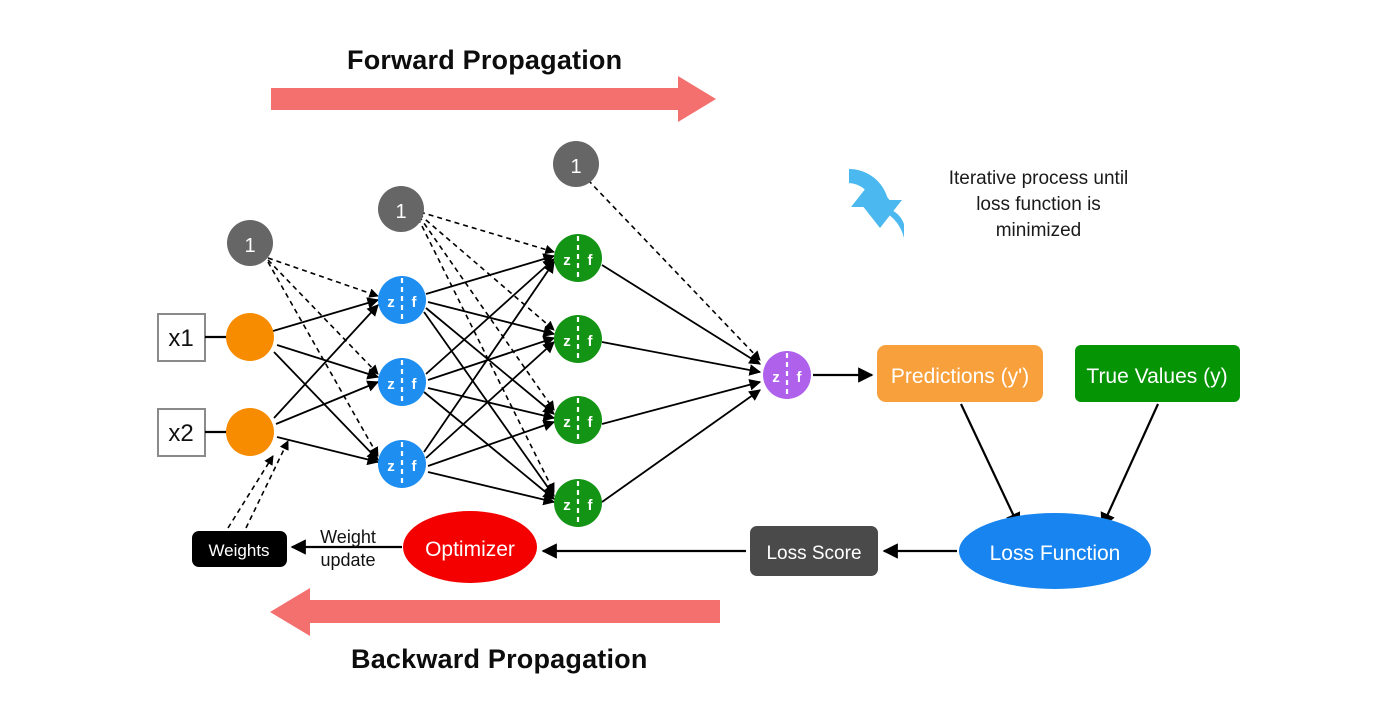 This screenshot has height=719, width=1400. What do you see at coordinates (402, 382) in the screenshot?
I see `hidden1-neuron-2: z f` at bounding box center [402, 382].